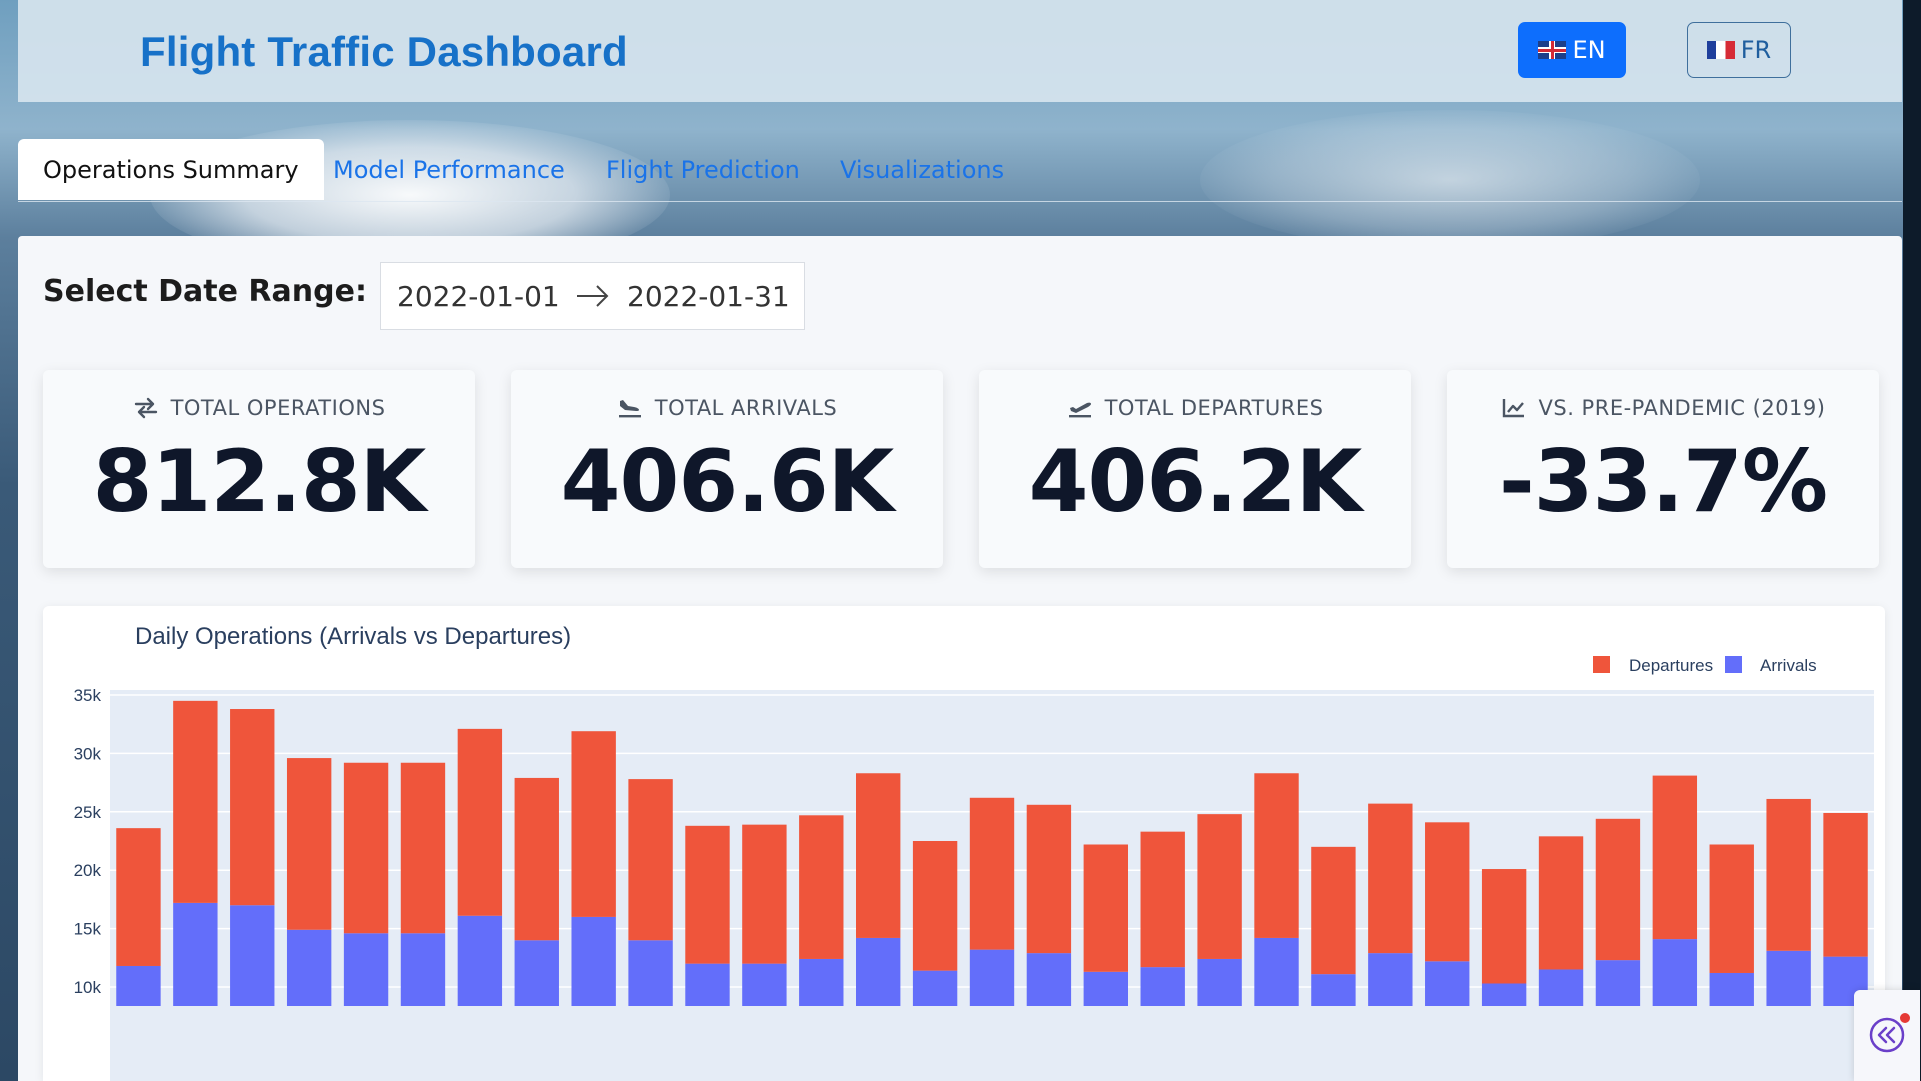 Image resolution: width=1921 pixels, height=1081 pixels. Describe the element at coordinates (1905, 1018) in the screenshot. I see `notification-dot` at that location.